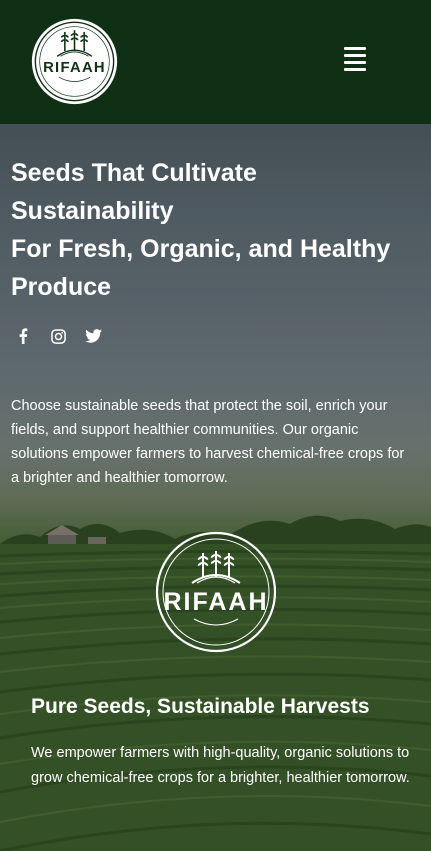 The image size is (431, 851). I want to click on rifaah-logo: RIFAAH, so click(74, 61).